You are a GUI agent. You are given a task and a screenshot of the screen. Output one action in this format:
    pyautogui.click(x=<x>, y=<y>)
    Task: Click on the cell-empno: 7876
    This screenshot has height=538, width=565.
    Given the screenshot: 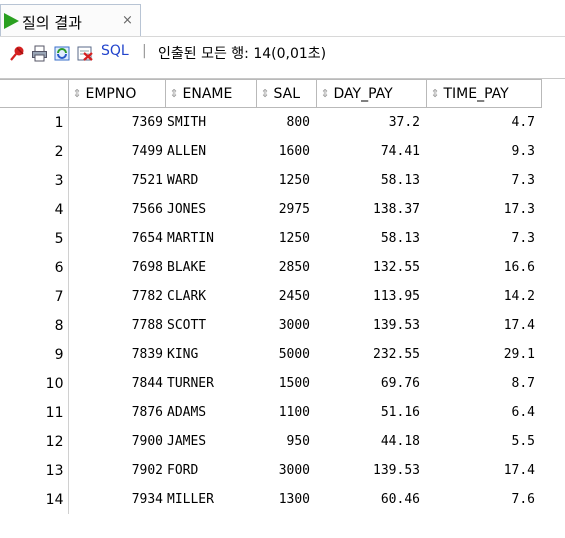 What is the action you would take?
    pyautogui.click(x=116, y=412)
    